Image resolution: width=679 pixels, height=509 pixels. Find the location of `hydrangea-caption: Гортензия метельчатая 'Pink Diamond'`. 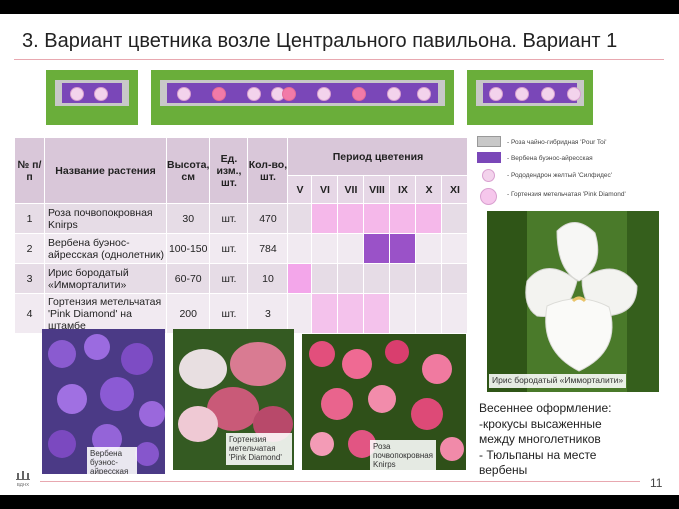

hydrangea-caption: Гортензия метельчатая 'Pink Diamond' is located at coordinates (259, 449).